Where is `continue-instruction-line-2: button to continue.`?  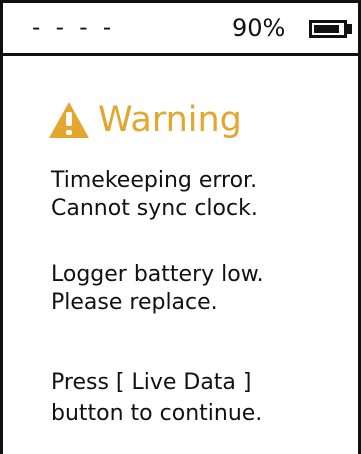 continue-instruction-line-2: button to continue. is located at coordinates (157, 413).